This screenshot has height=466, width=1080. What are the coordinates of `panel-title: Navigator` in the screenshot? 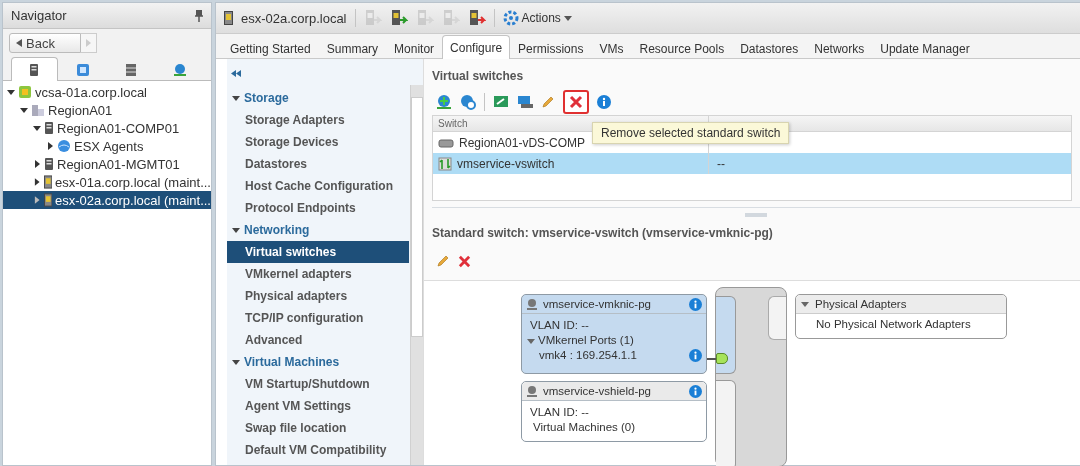 It's located at (39, 15).